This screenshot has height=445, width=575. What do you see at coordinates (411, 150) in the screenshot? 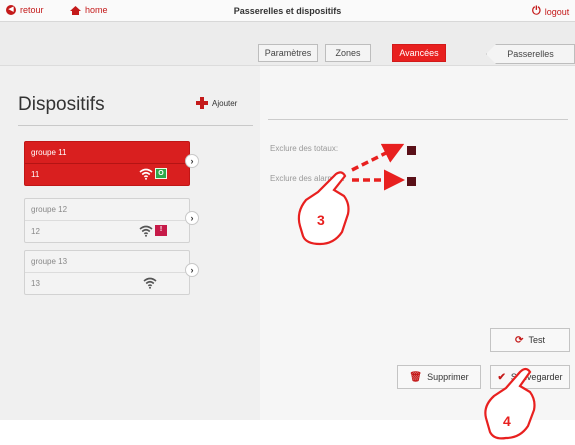
I see `exclude-totals-checkbox` at bounding box center [411, 150].